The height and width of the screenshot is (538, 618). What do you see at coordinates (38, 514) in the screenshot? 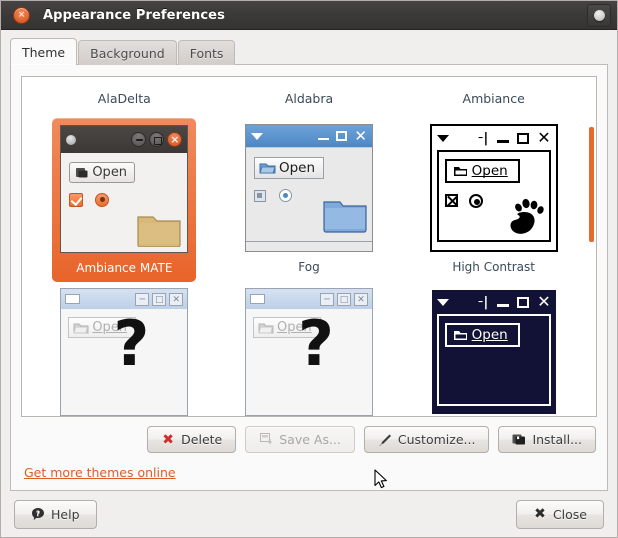
I see `help-icon: ?` at bounding box center [38, 514].